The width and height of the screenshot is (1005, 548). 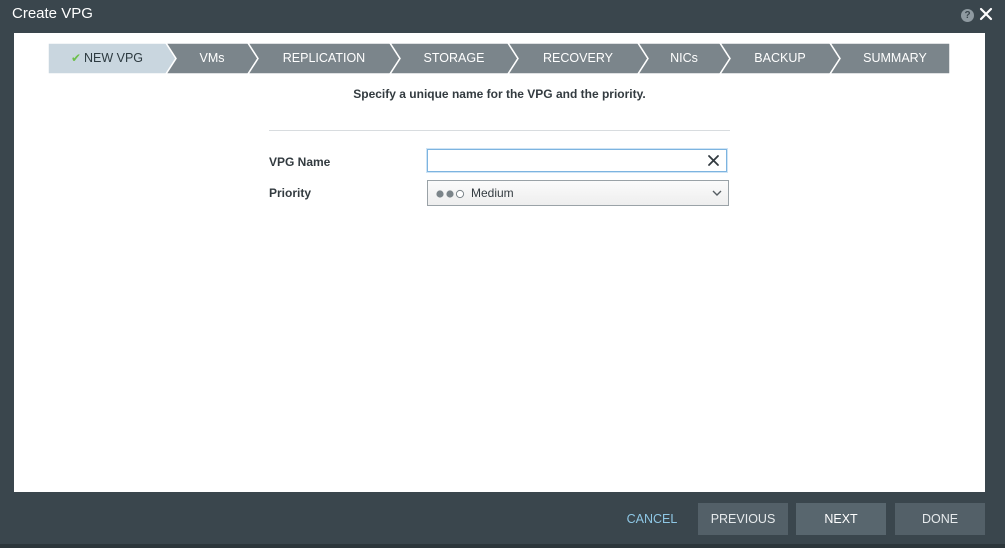 What do you see at coordinates (75, 58) in the screenshot?
I see `check-icon: ✔` at bounding box center [75, 58].